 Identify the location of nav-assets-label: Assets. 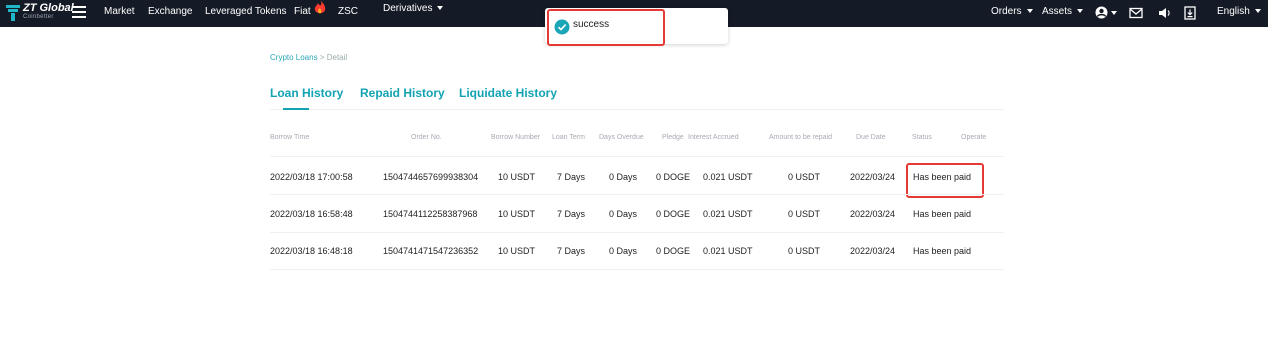
(1057, 11).